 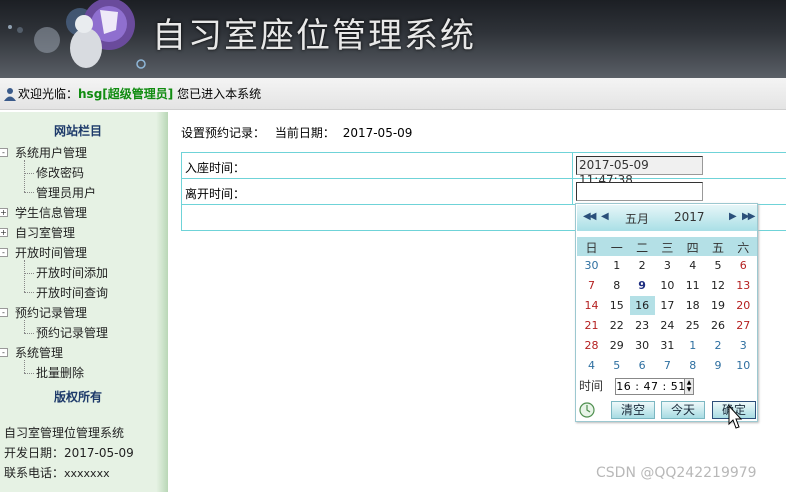 I want to click on clock-icon, so click(x=587, y=410).